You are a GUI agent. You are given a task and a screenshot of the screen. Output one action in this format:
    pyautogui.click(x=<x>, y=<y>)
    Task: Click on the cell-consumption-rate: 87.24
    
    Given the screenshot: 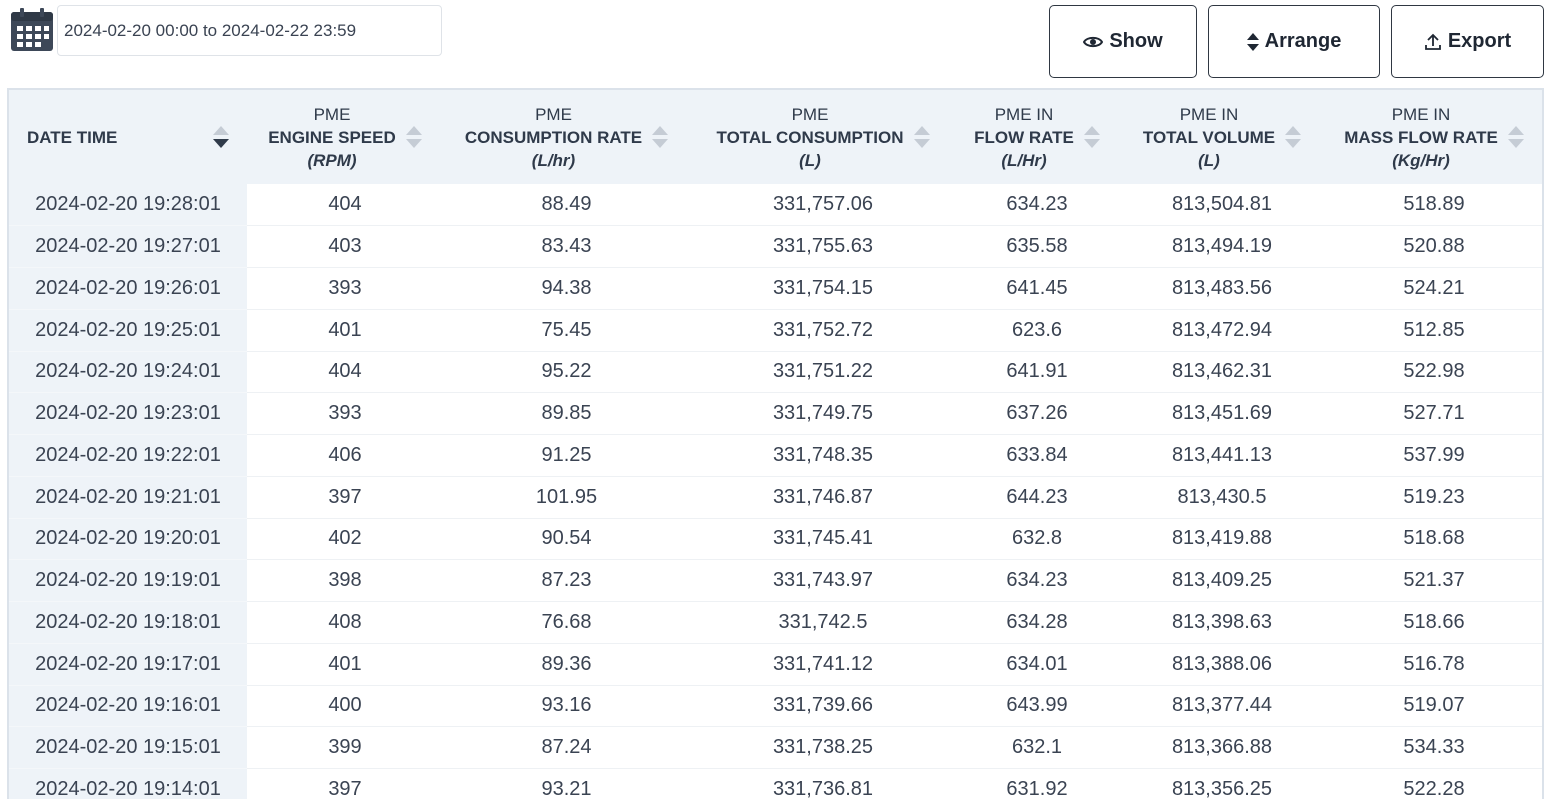 What is the action you would take?
    pyautogui.click(x=566, y=747)
    